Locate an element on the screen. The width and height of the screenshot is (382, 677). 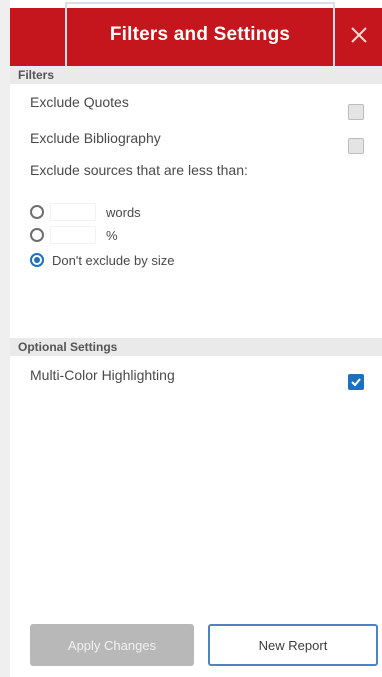
exclude-by-words-radio is located at coordinates (37, 212).